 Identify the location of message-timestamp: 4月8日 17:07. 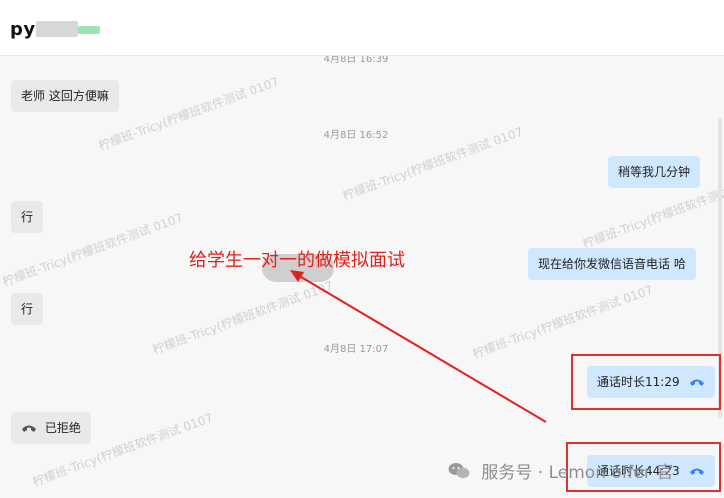
(356, 349).